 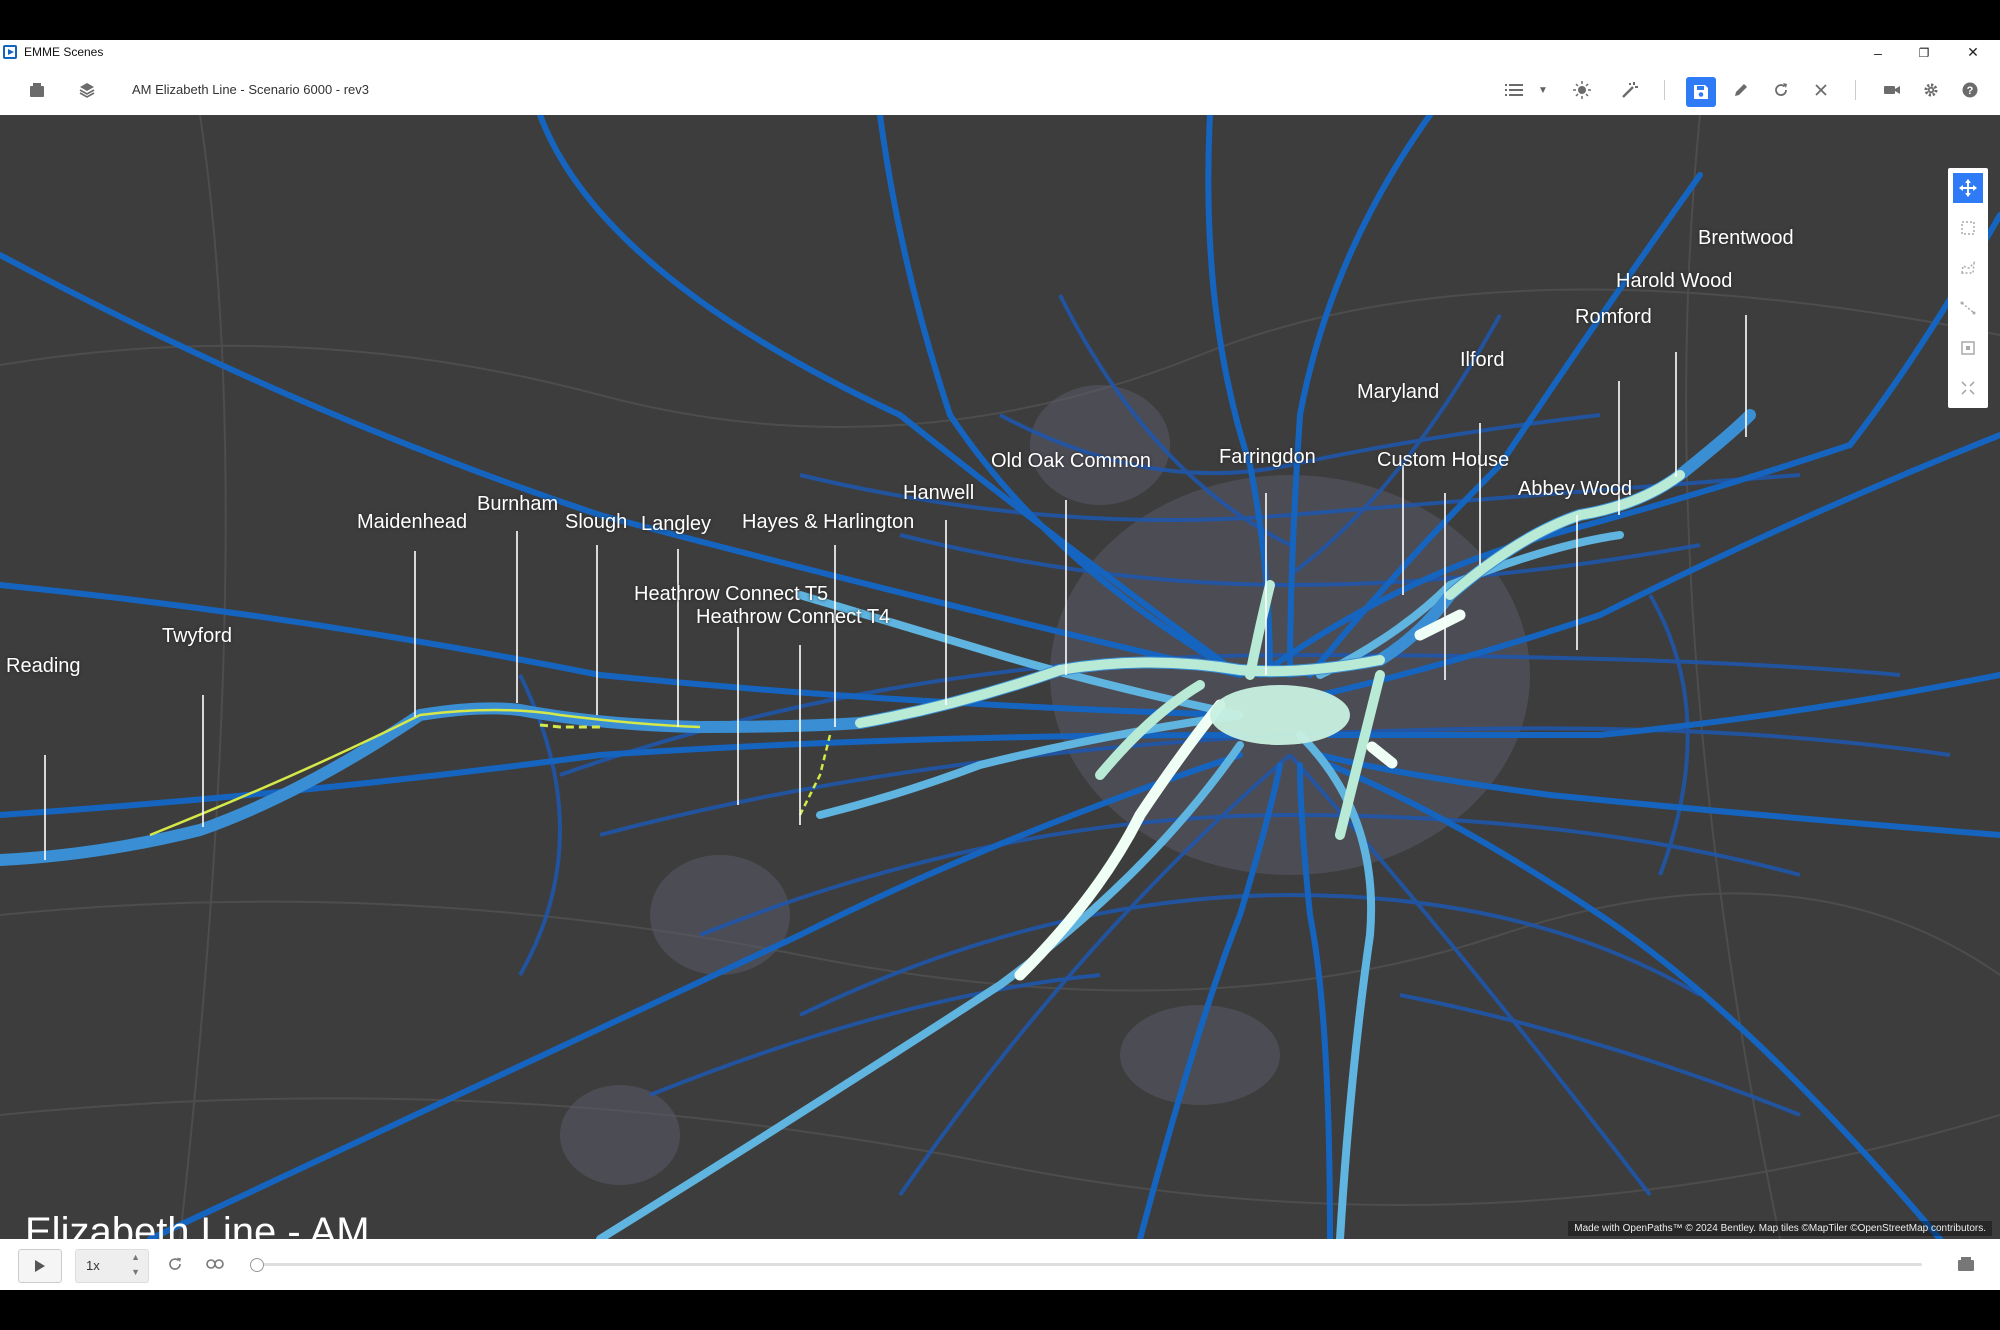 What do you see at coordinates (215, 1264) in the screenshot?
I see `link-icon` at bounding box center [215, 1264].